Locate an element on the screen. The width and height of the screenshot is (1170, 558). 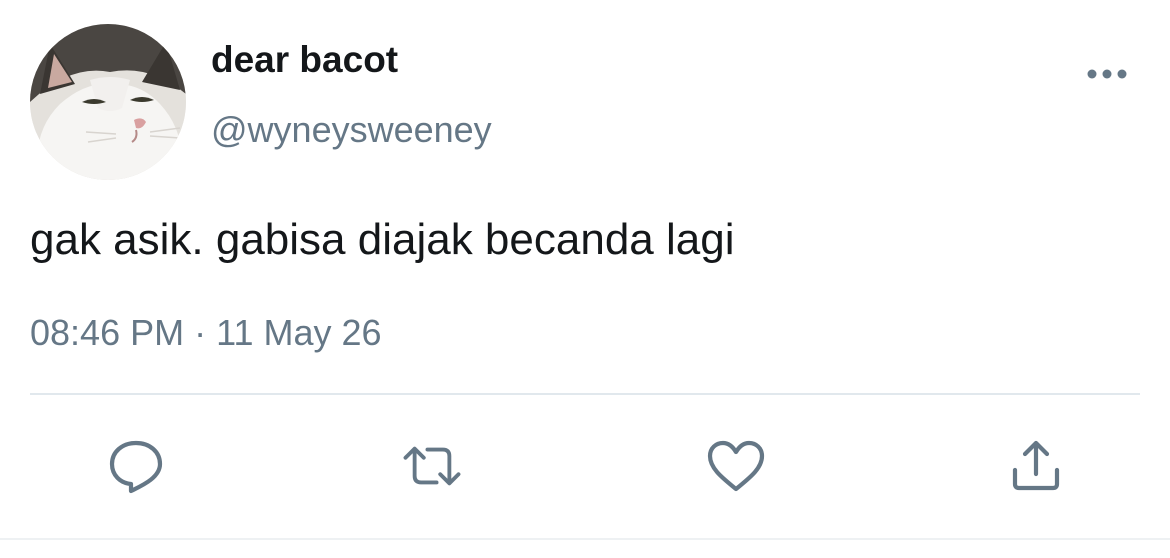
share-button is located at coordinates (1036, 466).